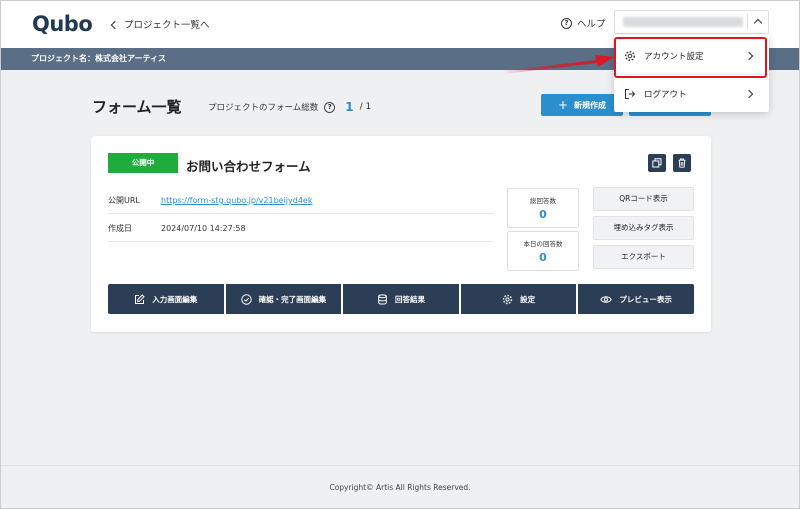 This screenshot has height=509, width=800. Describe the element at coordinates (300, 229) in the screenshot. I see `created-row: 作成日 2024/07/10 14:27:58` at that location.